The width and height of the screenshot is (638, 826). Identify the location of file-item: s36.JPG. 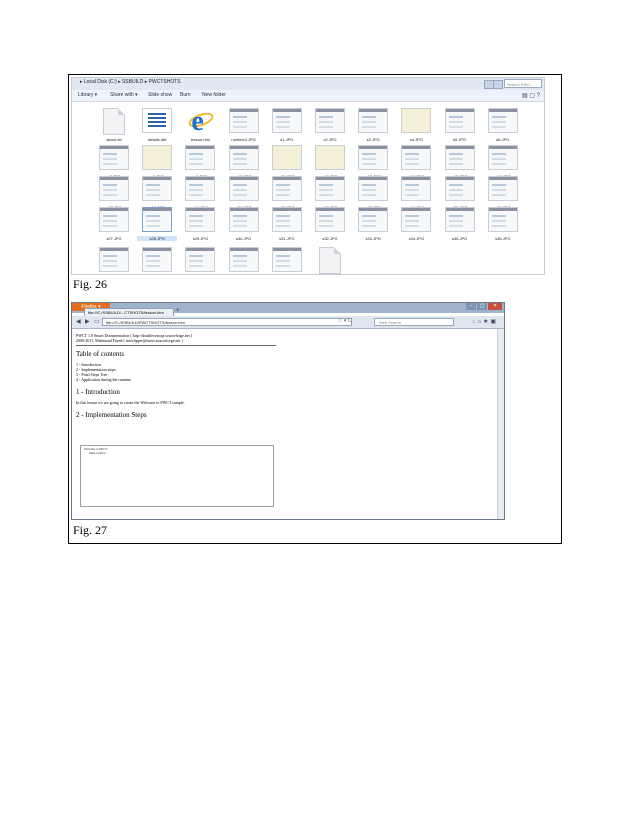
(503, 226).